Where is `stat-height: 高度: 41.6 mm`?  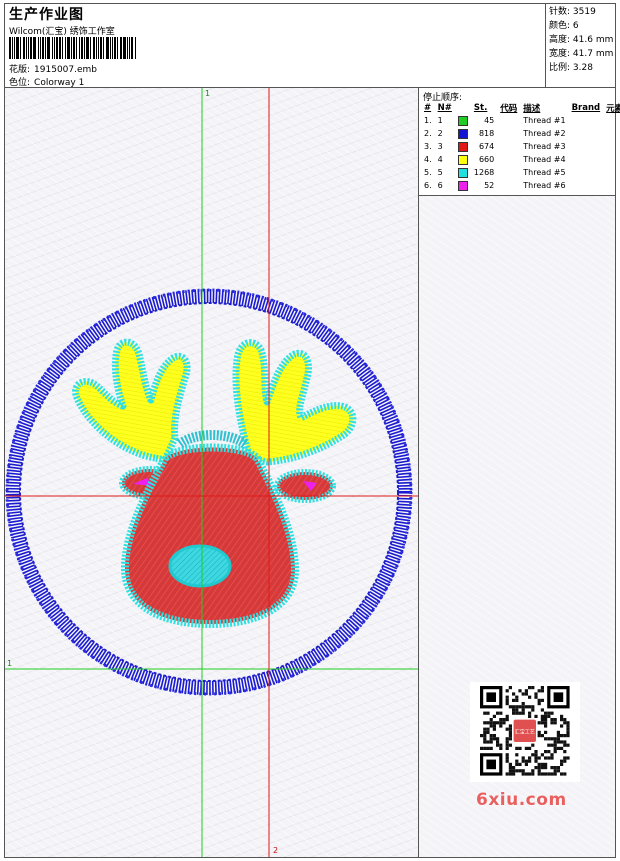 stat-height: 高度: 41.6 mm is located at coordinates (581, 40).